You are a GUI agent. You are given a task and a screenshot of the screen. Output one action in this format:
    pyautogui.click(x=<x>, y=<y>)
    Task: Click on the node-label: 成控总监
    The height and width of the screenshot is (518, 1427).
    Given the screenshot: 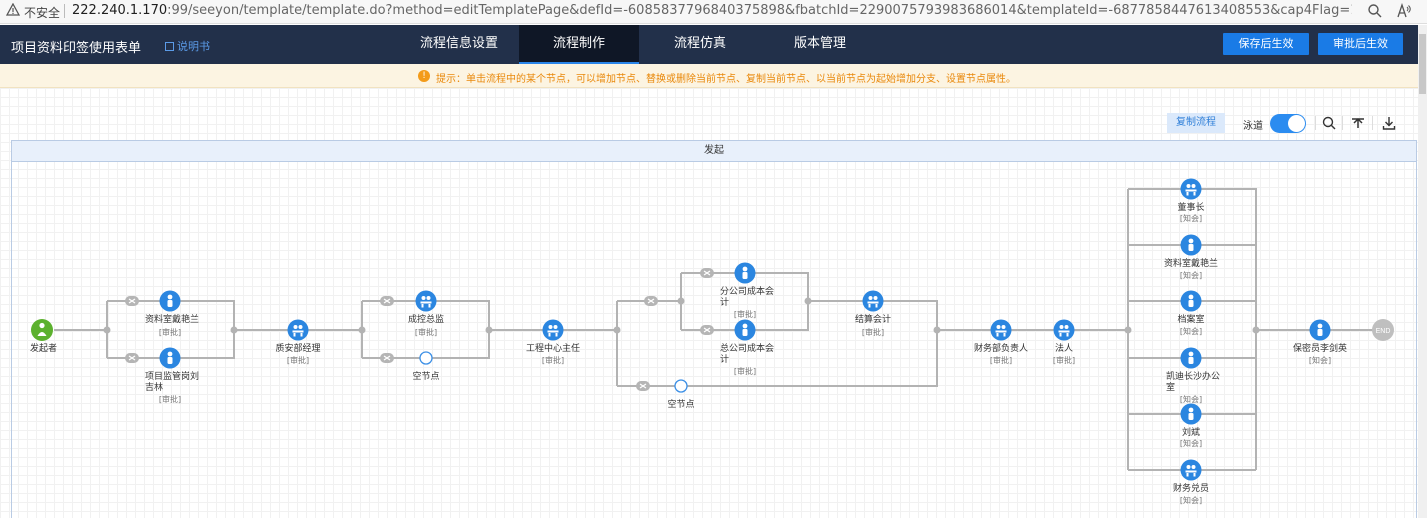 What is the action you would take?
    pyautogui.click(x=425, y=320)
    